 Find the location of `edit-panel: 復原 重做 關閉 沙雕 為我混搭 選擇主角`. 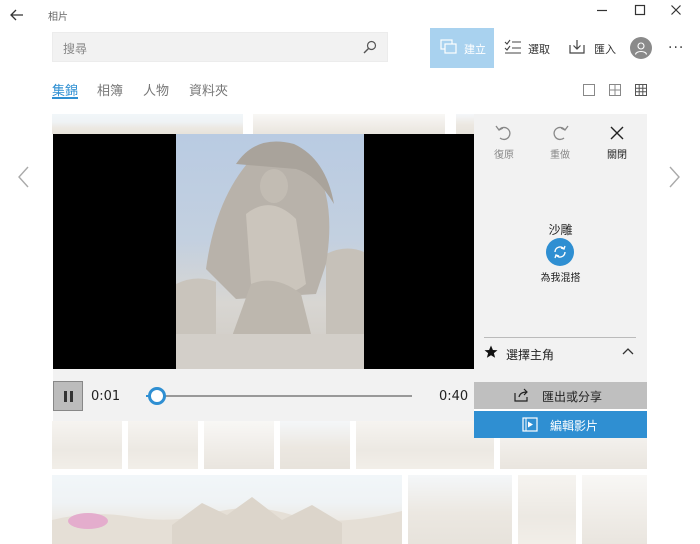

edit-panel: 復原 重做 關閉 沙雕 為我混搭 選擇主角 is located at coordinates (560, 248).